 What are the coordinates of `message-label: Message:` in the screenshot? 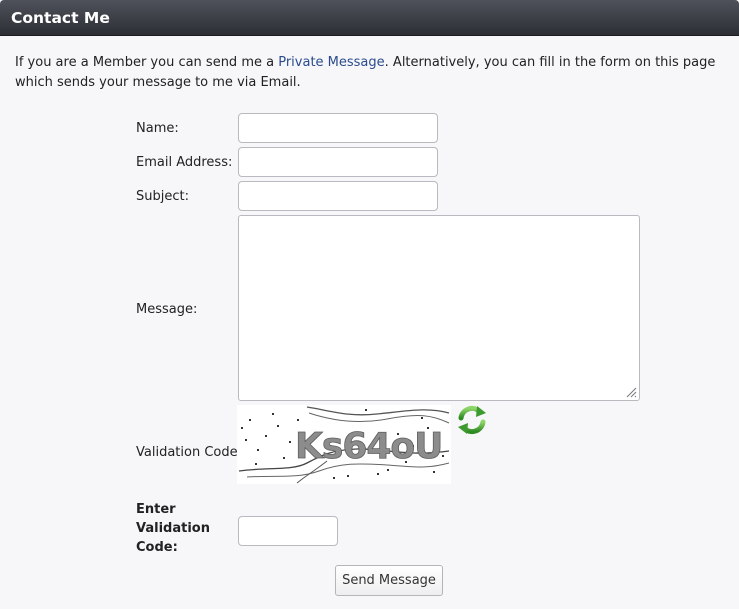 It's located at (167, 309).